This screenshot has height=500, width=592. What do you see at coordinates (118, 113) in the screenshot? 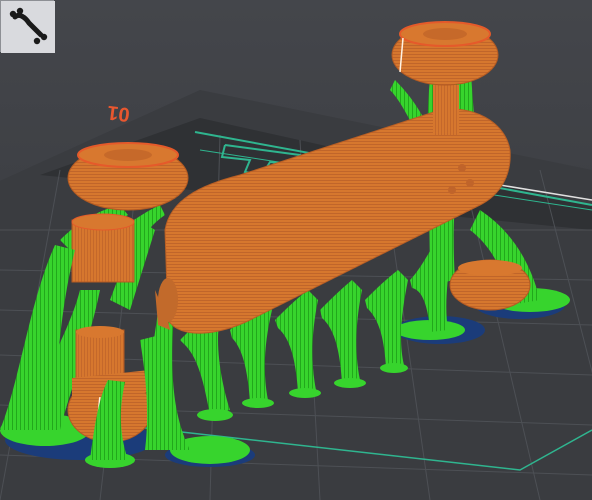
I see `plate-number-label: 01` at bounding box center [118, 113].